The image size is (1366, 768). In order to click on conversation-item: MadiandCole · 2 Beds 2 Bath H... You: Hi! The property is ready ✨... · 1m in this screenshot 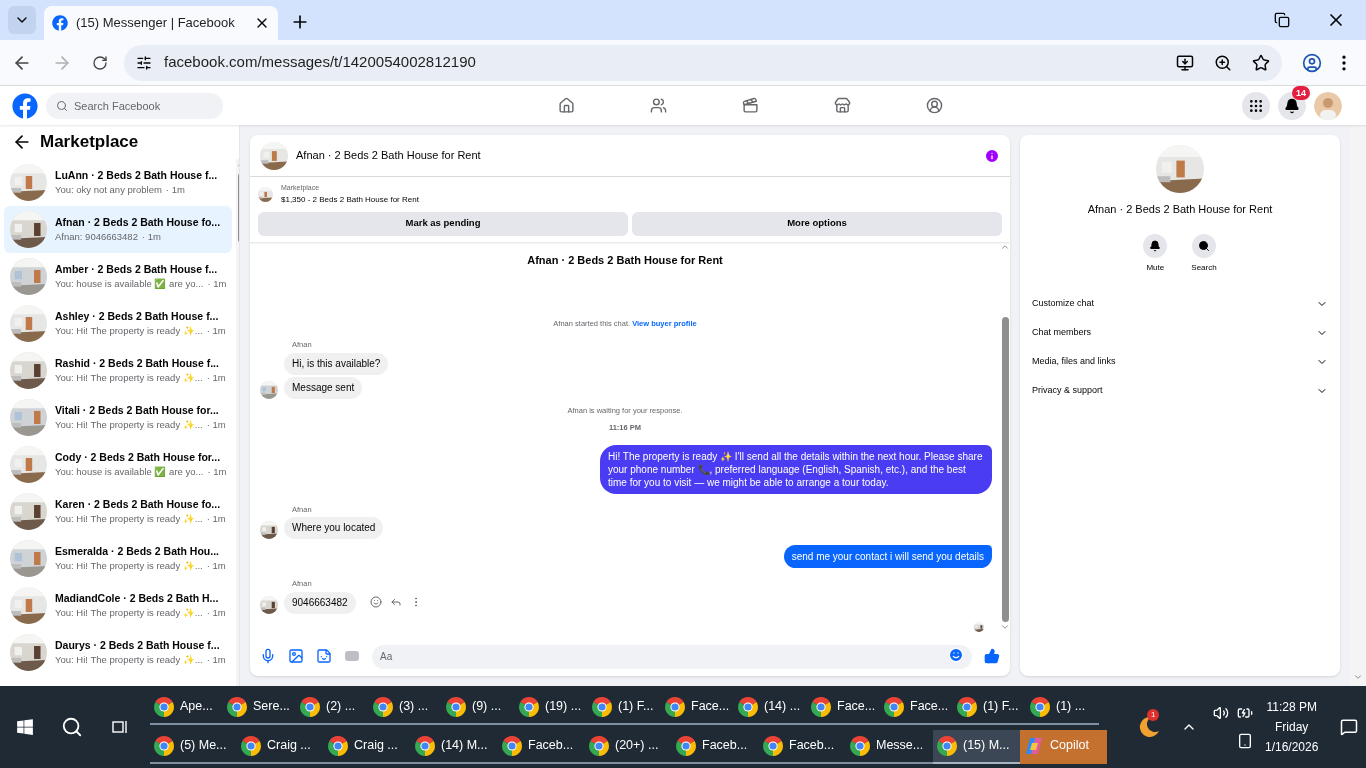, I will do `click(118, 605)`.